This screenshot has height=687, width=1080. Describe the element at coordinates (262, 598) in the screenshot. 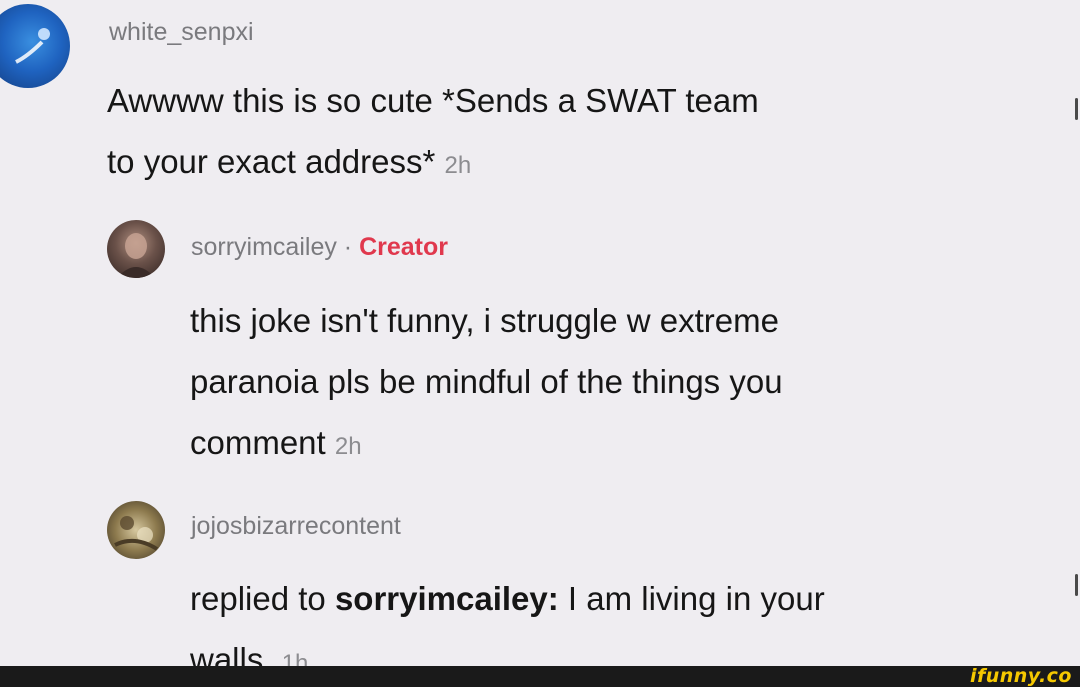

I see `reply-prefix: replied to` at that location.